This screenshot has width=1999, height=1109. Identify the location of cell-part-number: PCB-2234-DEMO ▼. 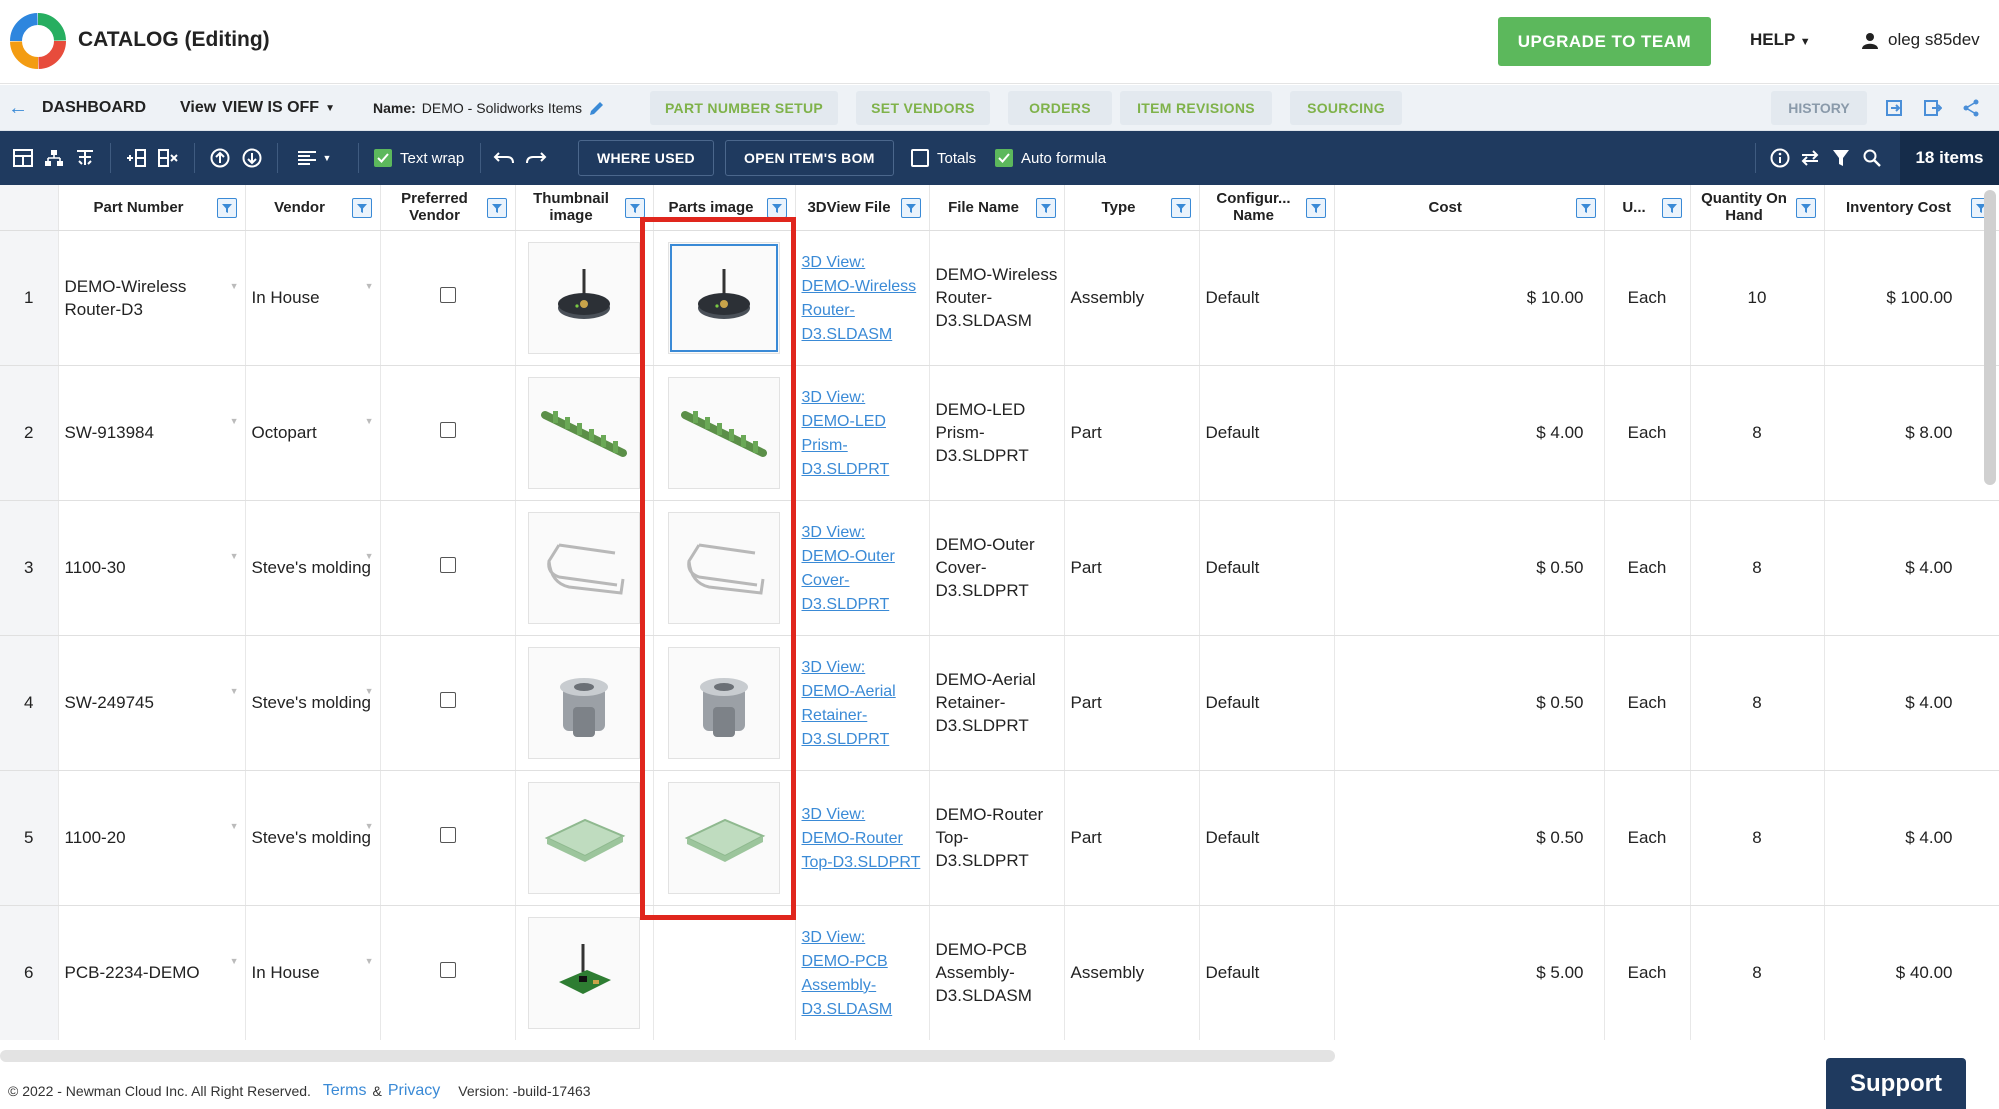
(152, 972).